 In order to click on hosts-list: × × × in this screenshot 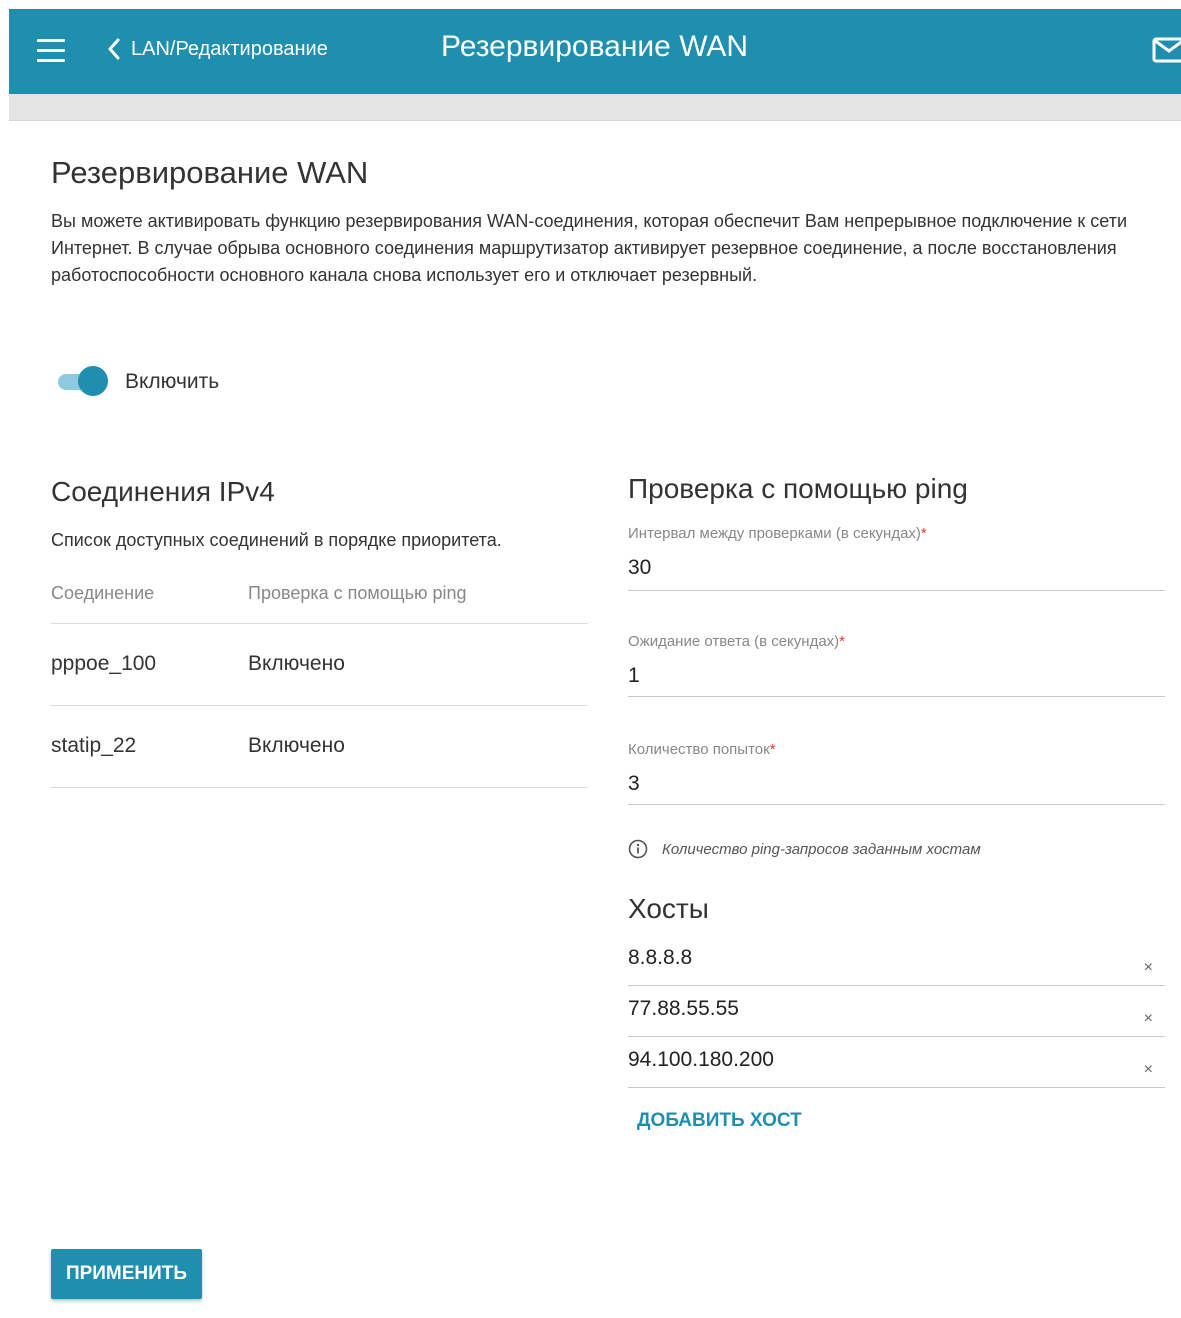, I will do `click(896, 1011)`.